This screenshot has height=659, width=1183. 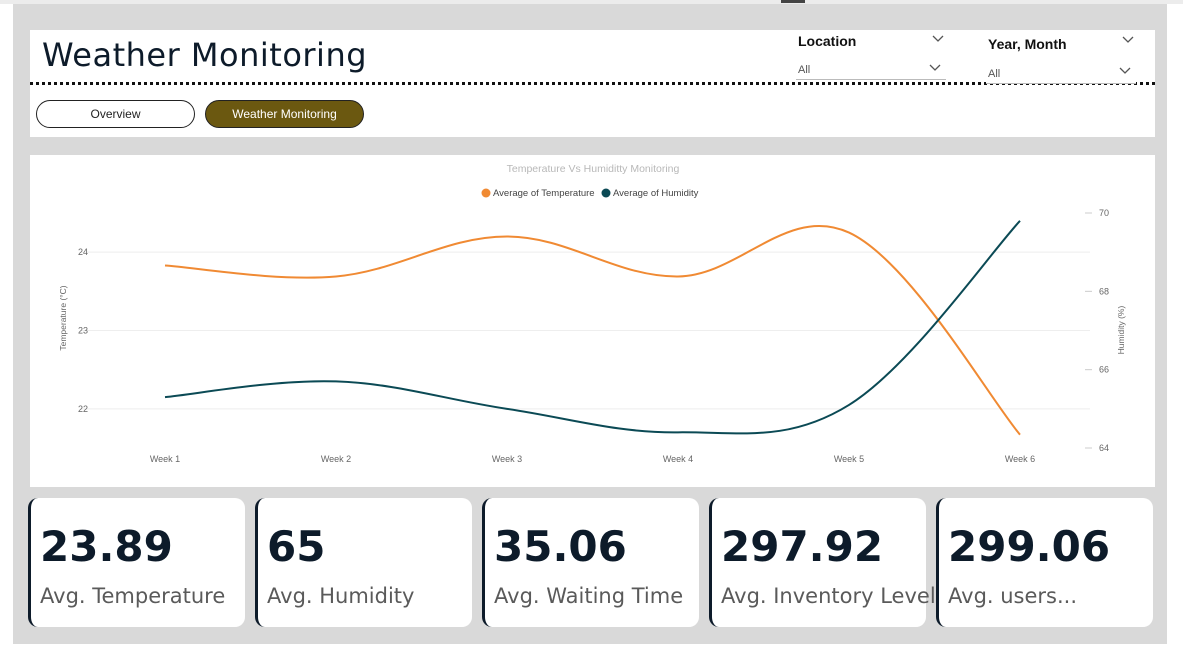 What do you see at coordinates (1027, 44) in the screenshot?
I see `year-month-slicer-label: Year, Month` at bounding box center [1027, 44].